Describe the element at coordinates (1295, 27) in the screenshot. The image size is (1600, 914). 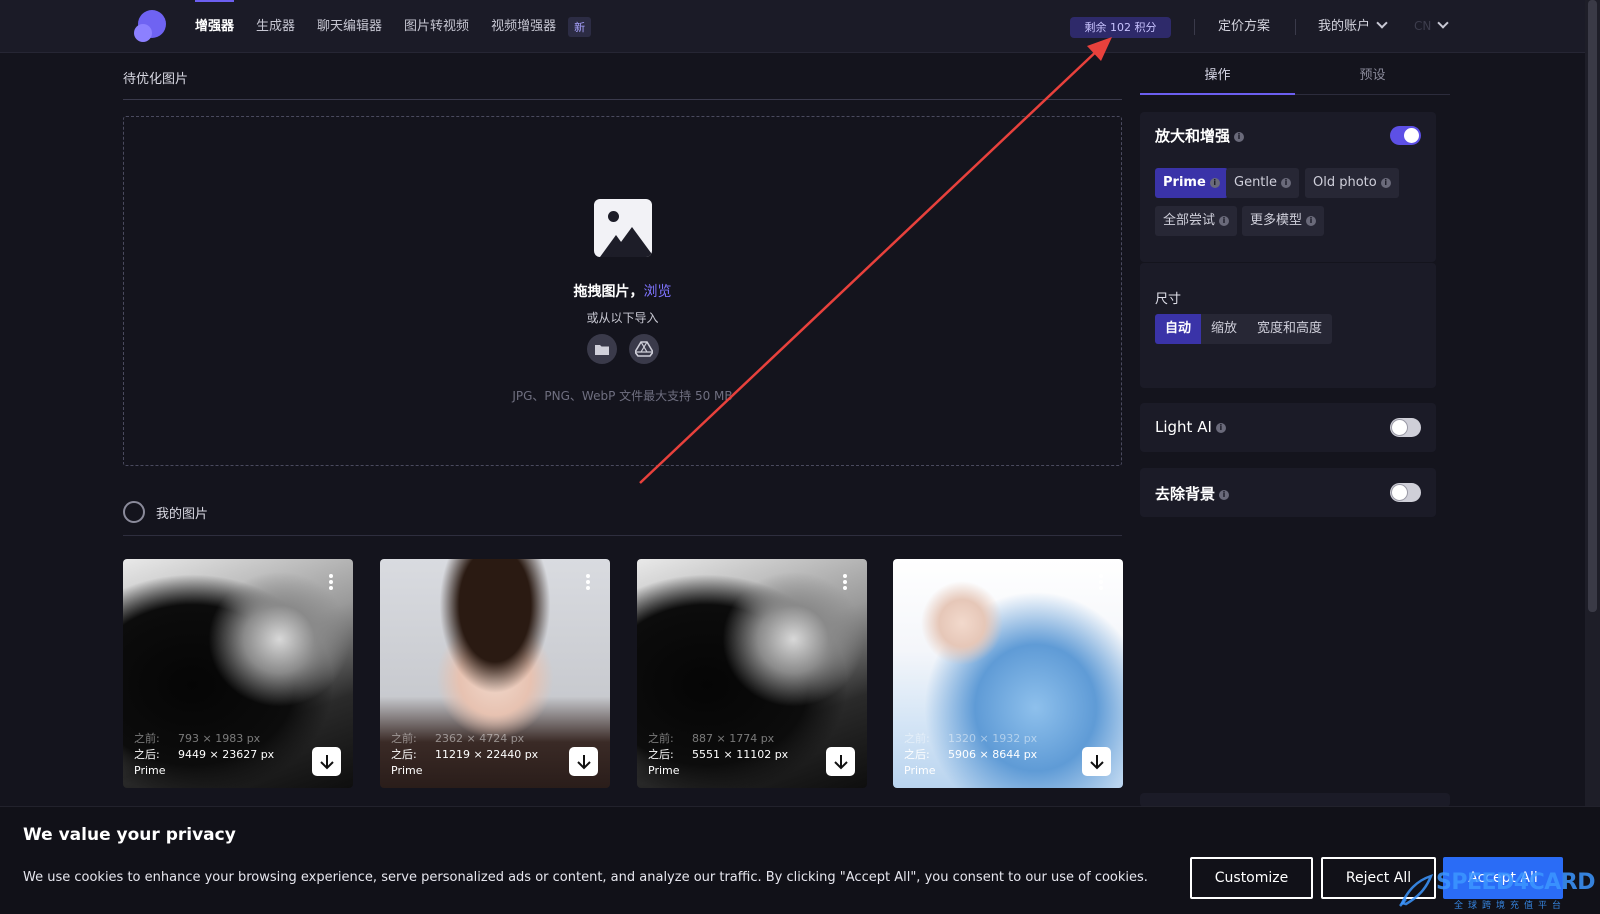
I see `nav-divider` at that location.